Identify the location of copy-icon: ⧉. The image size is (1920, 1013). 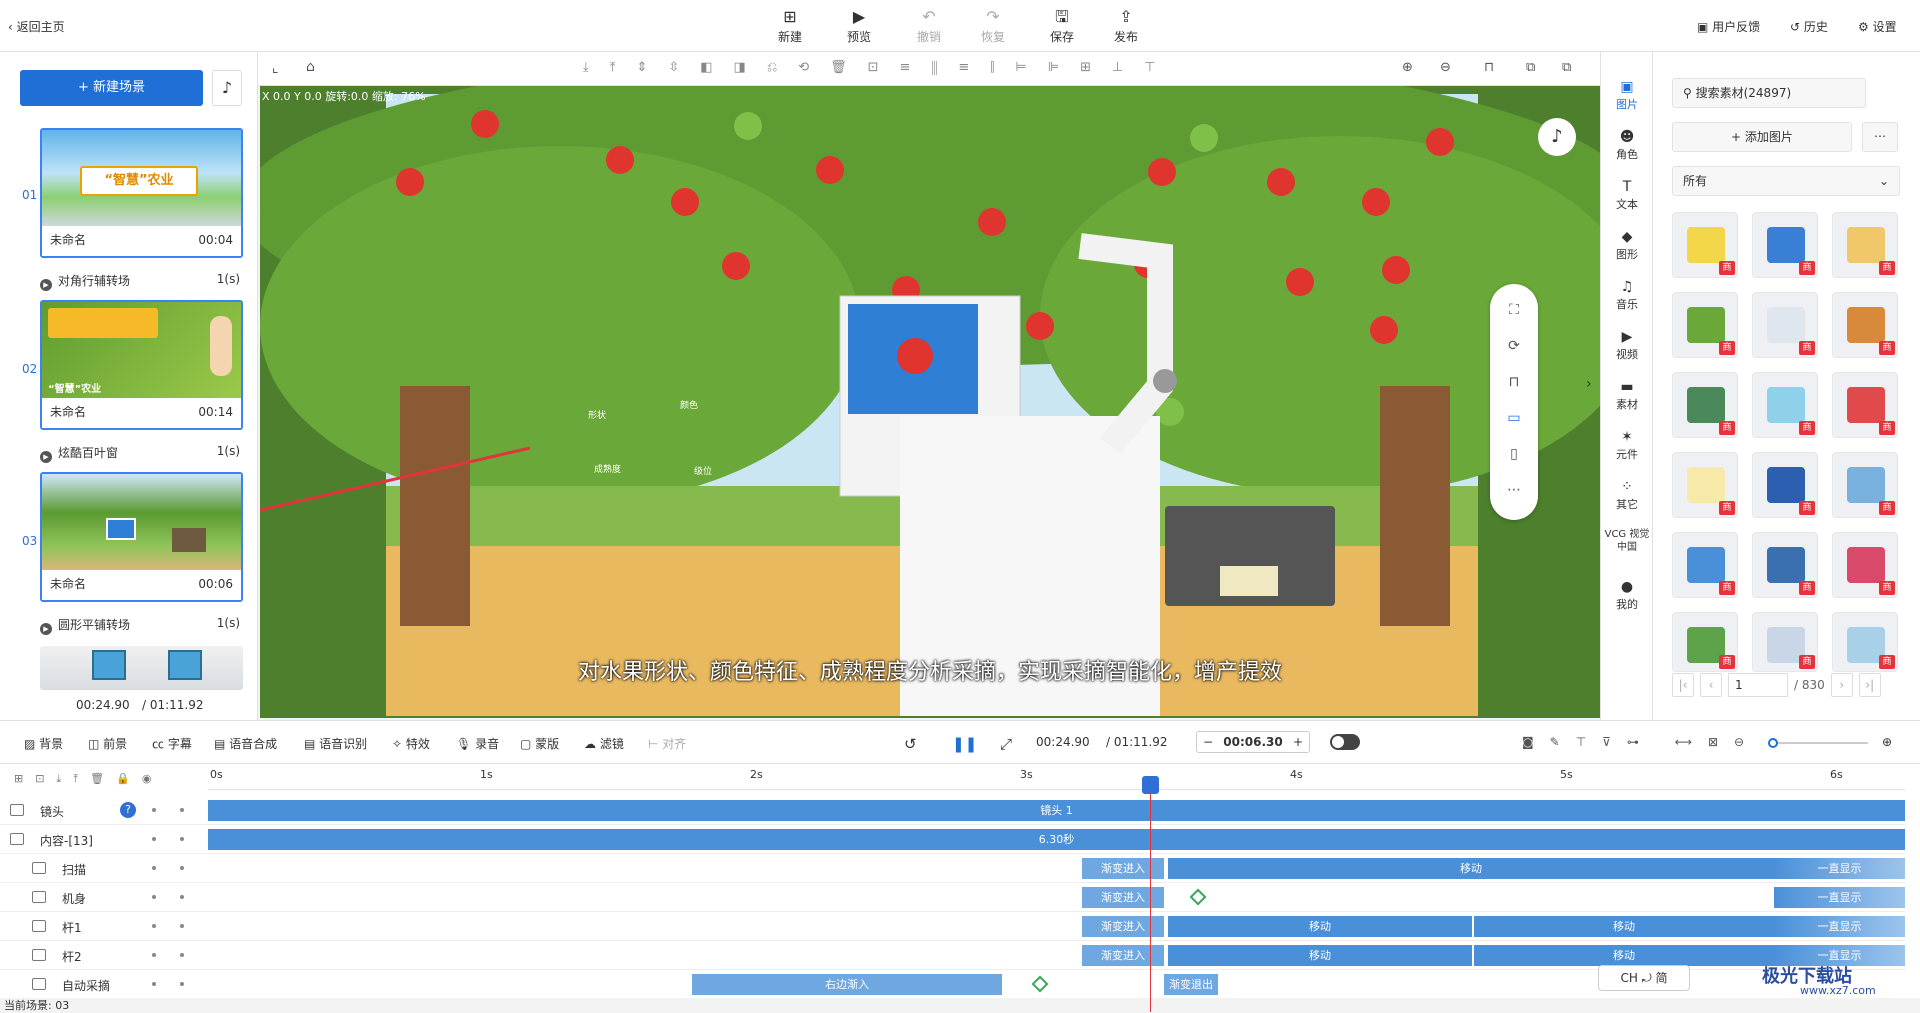
(1530, 67).